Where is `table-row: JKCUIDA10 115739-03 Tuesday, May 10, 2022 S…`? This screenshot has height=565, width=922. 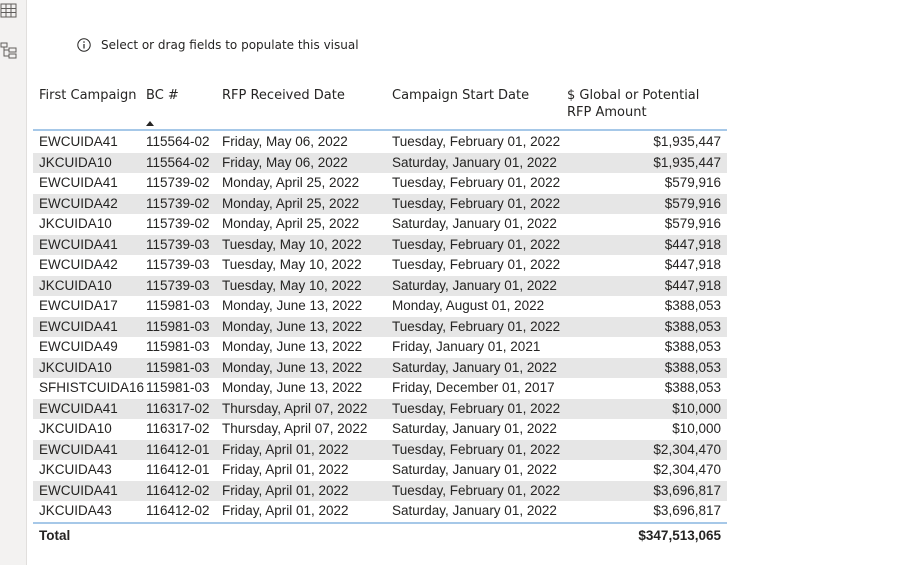 table-row: JKCUIDA10 115739-03 Tuesday, May 10, 2022 S… is located at coordinates (380, 285).